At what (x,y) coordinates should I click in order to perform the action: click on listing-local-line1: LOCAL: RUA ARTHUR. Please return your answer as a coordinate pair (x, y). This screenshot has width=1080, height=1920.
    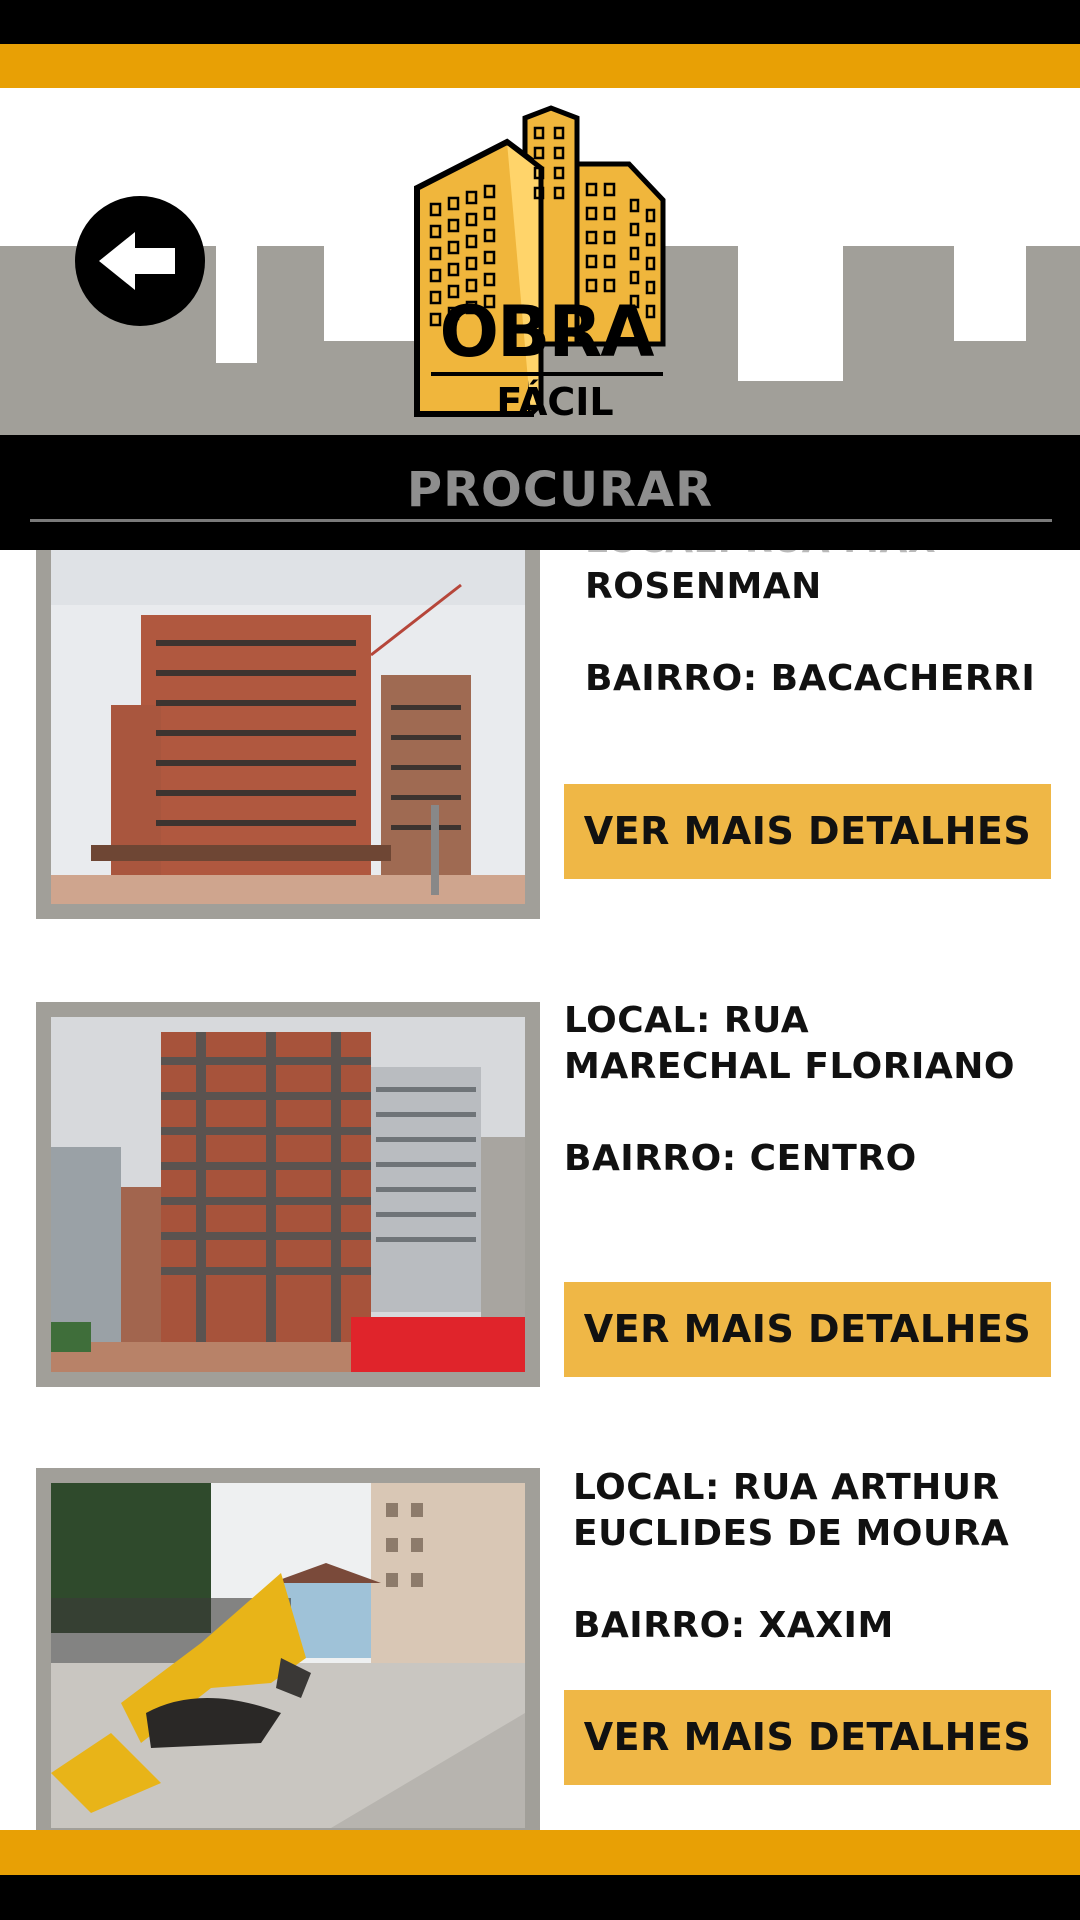
    Looking at the image, I should click on (786, 1487).